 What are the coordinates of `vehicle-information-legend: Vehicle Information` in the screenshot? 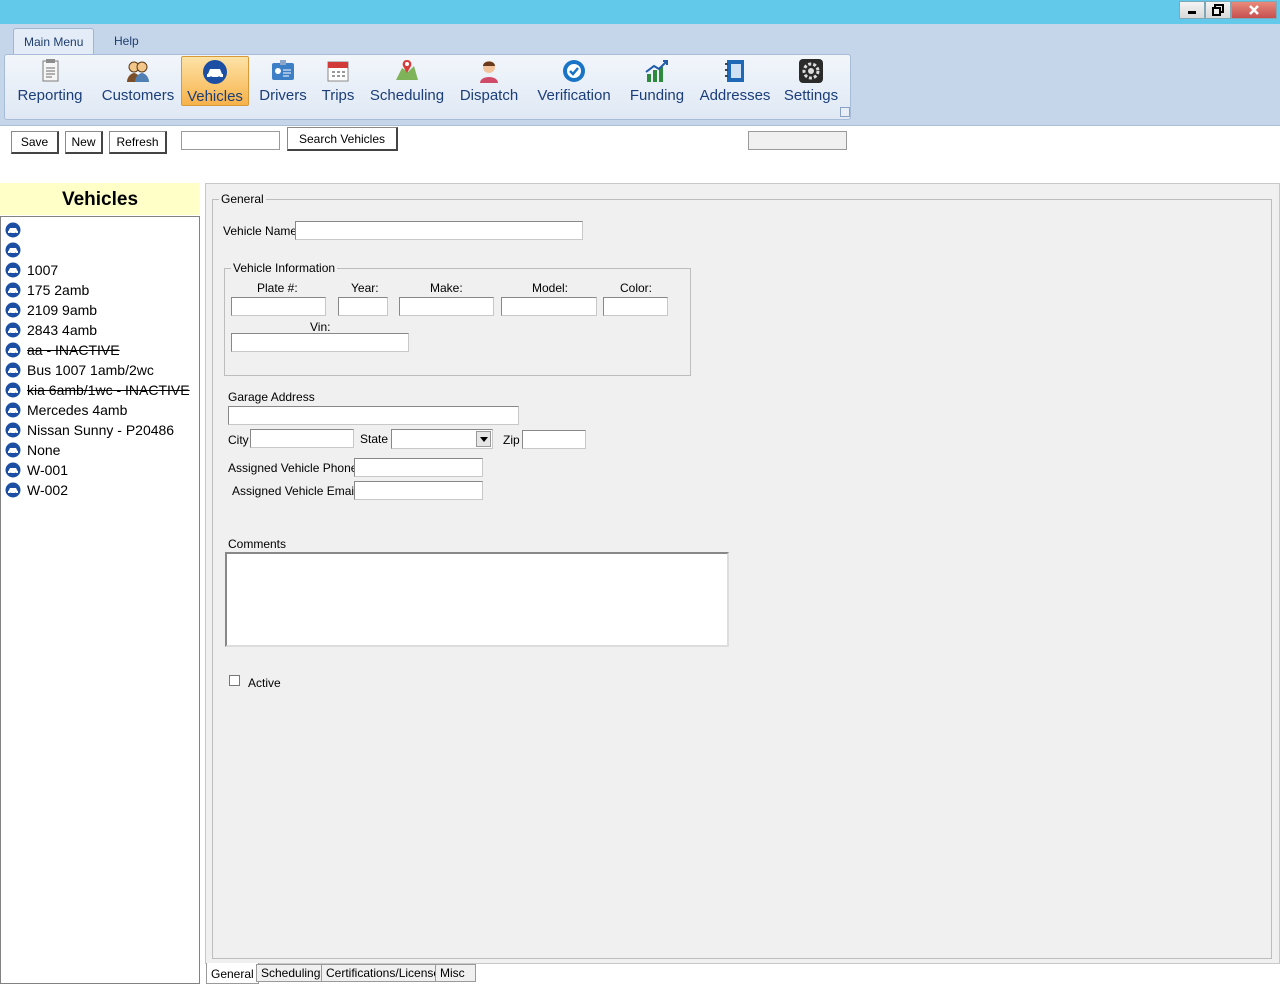 It's located at (284, 268).